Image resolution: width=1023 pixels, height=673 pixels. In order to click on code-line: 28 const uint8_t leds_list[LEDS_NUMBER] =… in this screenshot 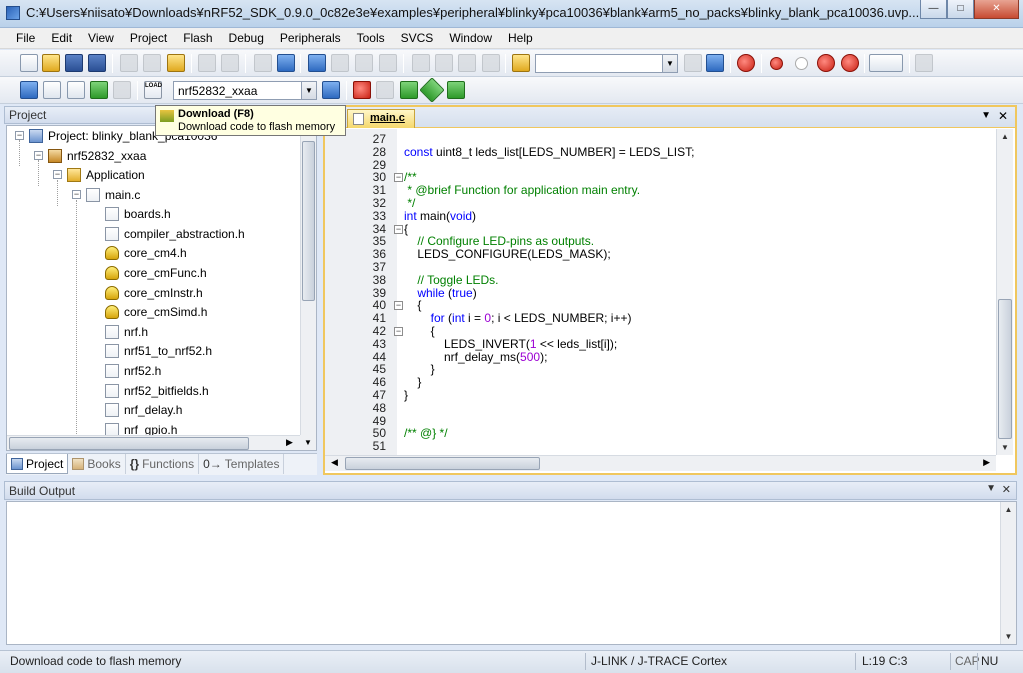, I will do `click(660, 152)`.